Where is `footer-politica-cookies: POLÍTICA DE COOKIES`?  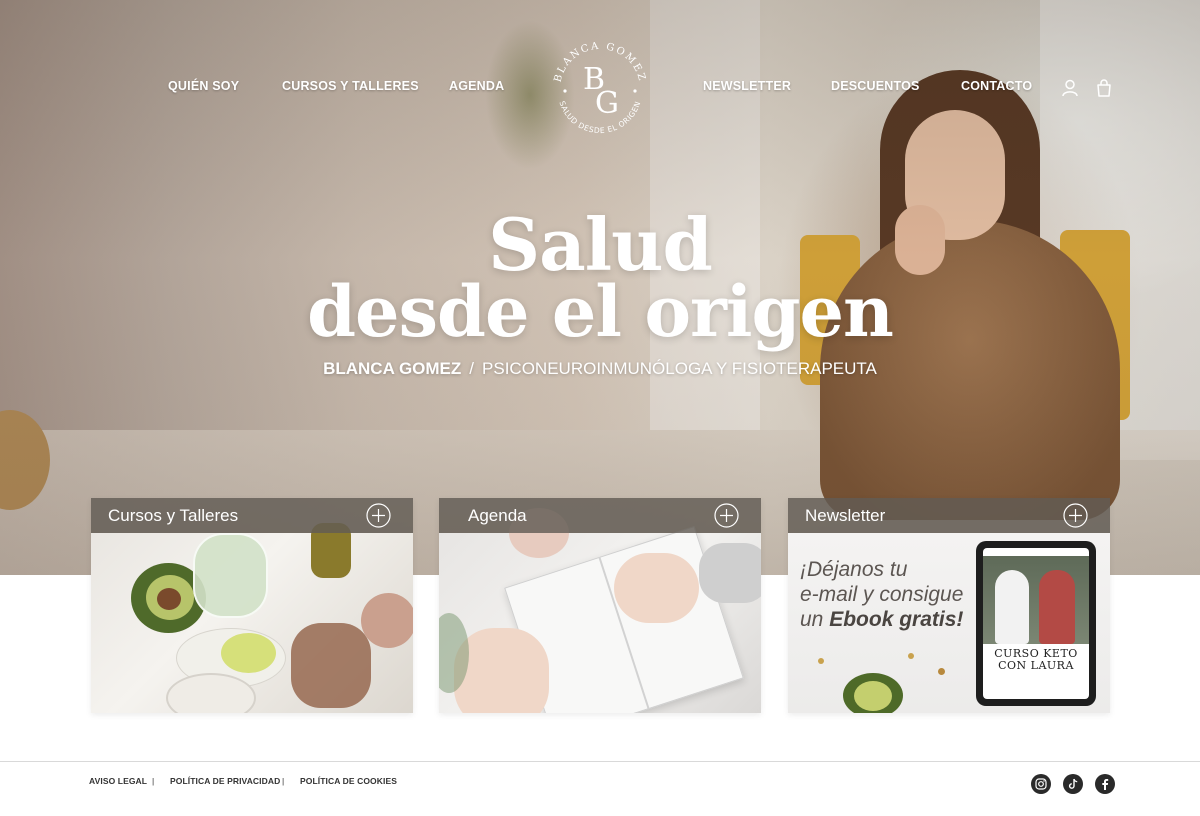 footer-politica-cookies: POLÍTICA DE COOKIES is located at coordinates (348, 781).